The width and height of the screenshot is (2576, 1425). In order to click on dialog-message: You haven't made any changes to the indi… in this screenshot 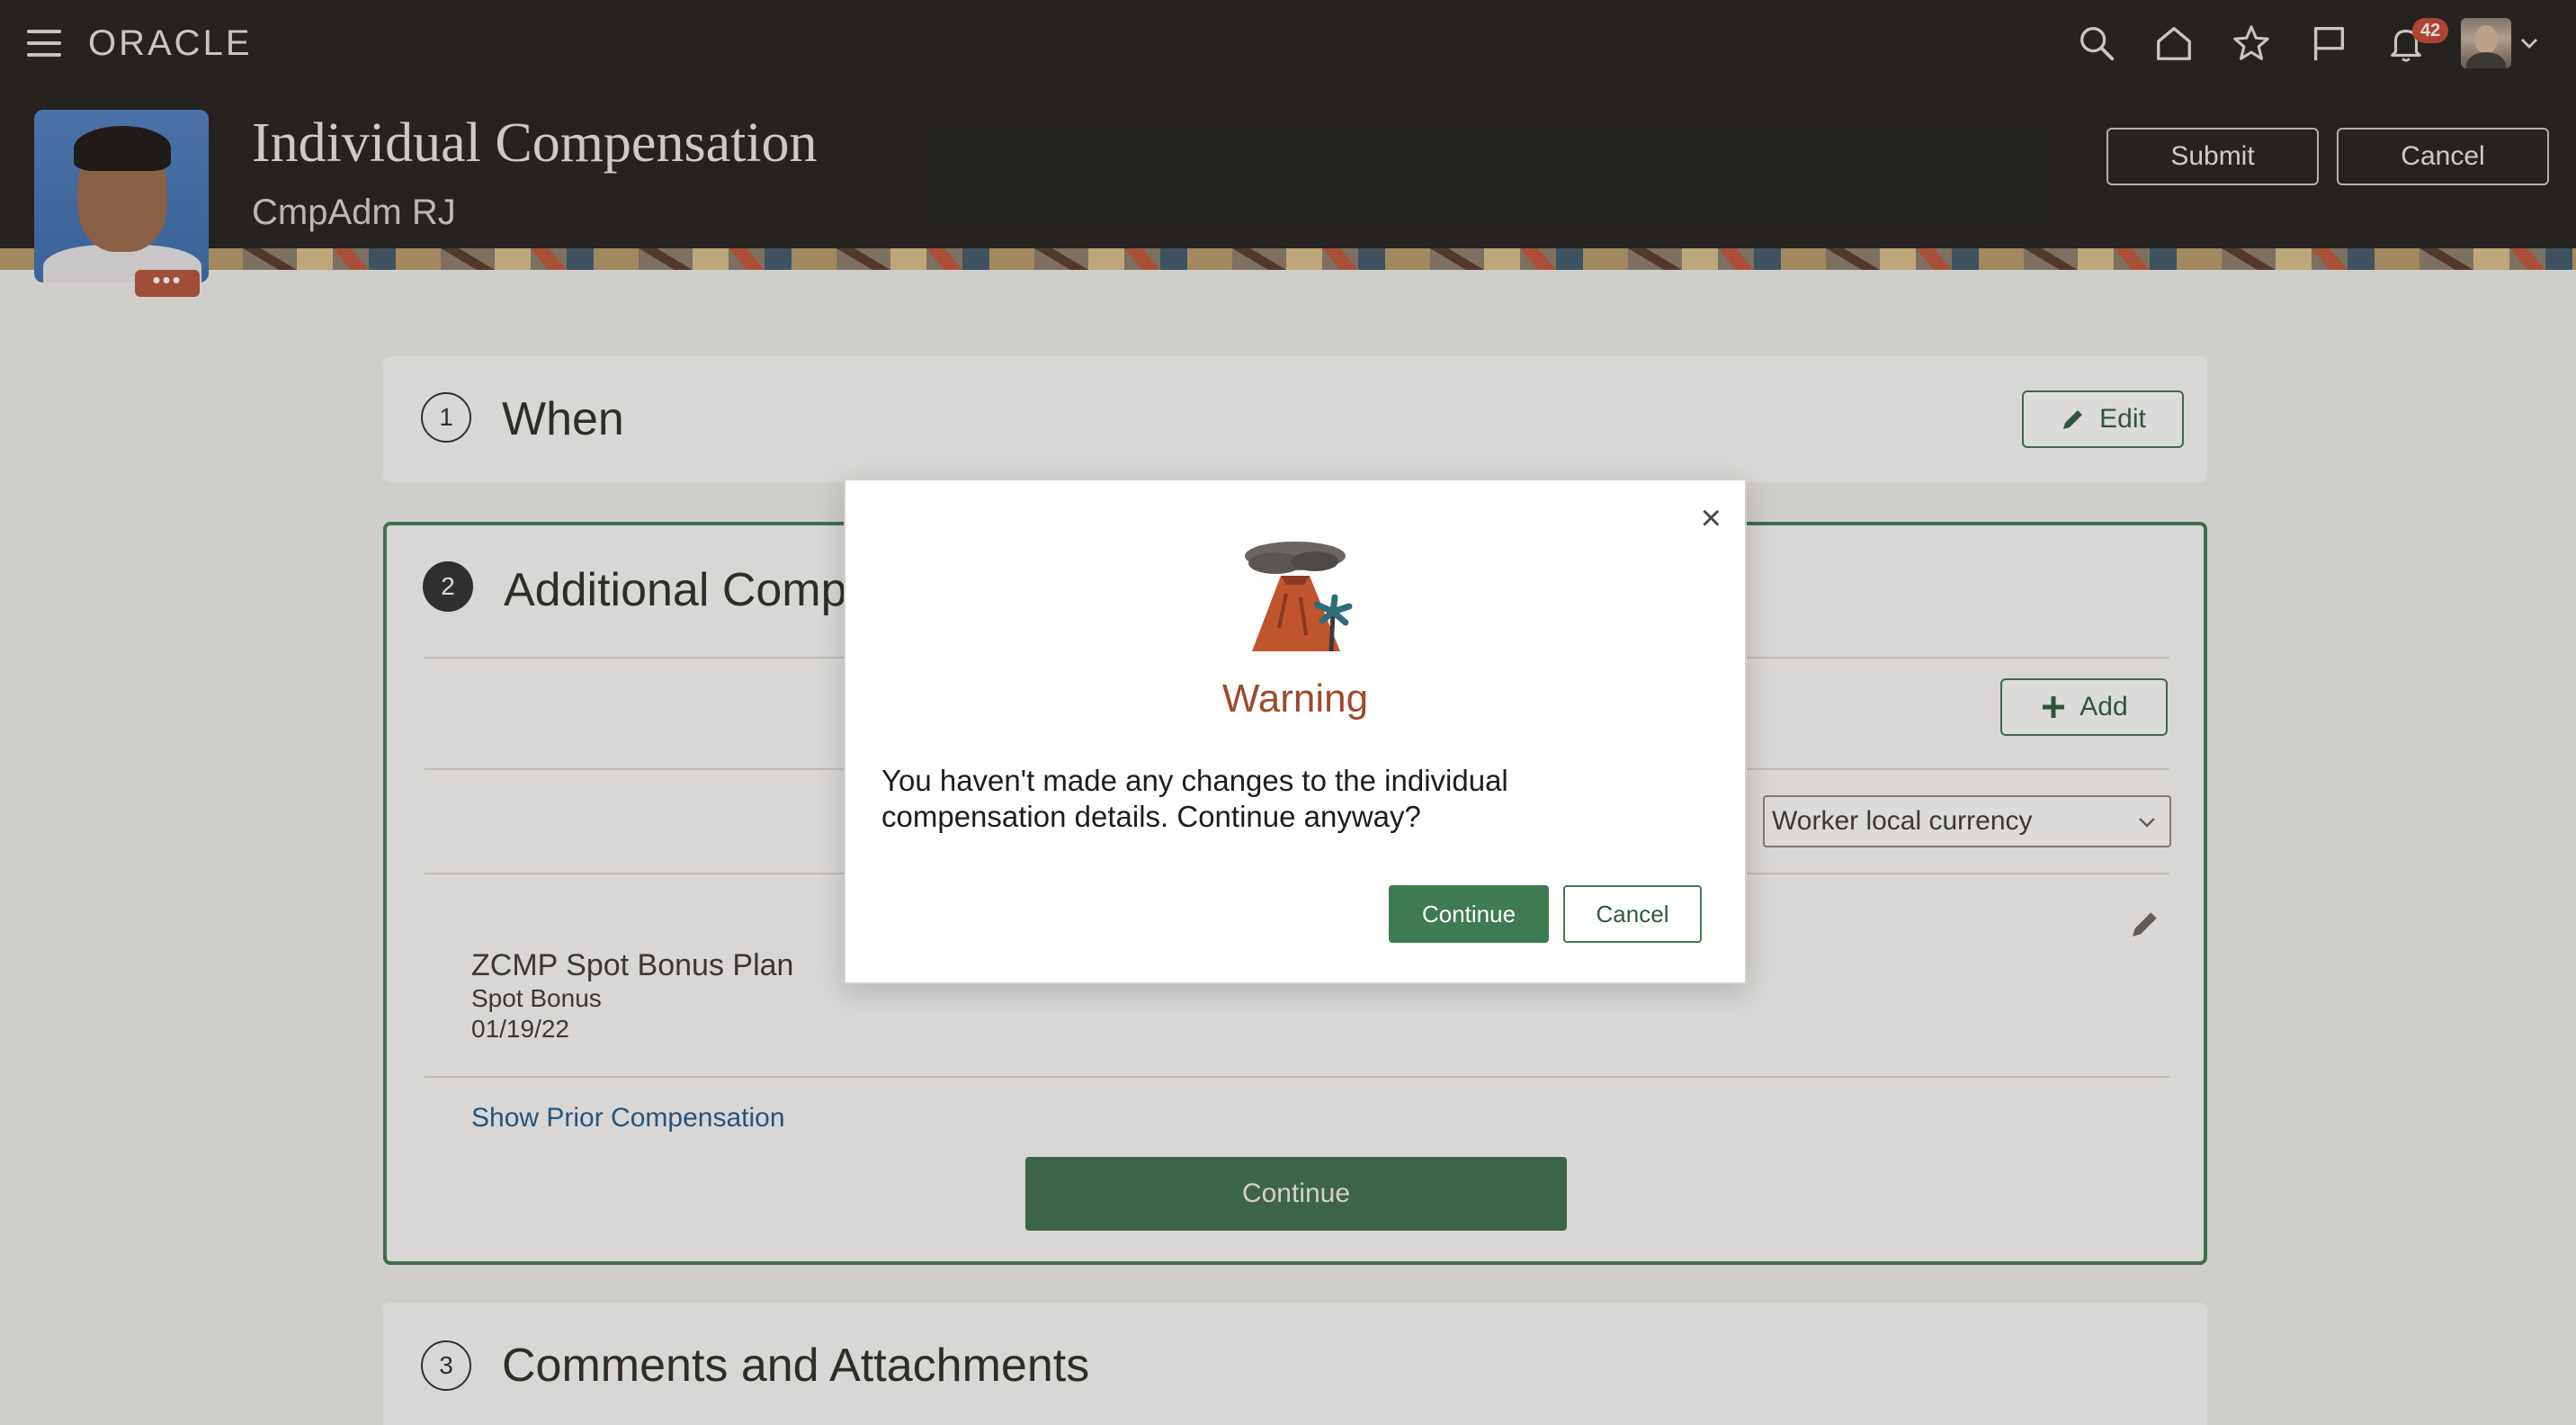, I will do `click(1194, 798)`.